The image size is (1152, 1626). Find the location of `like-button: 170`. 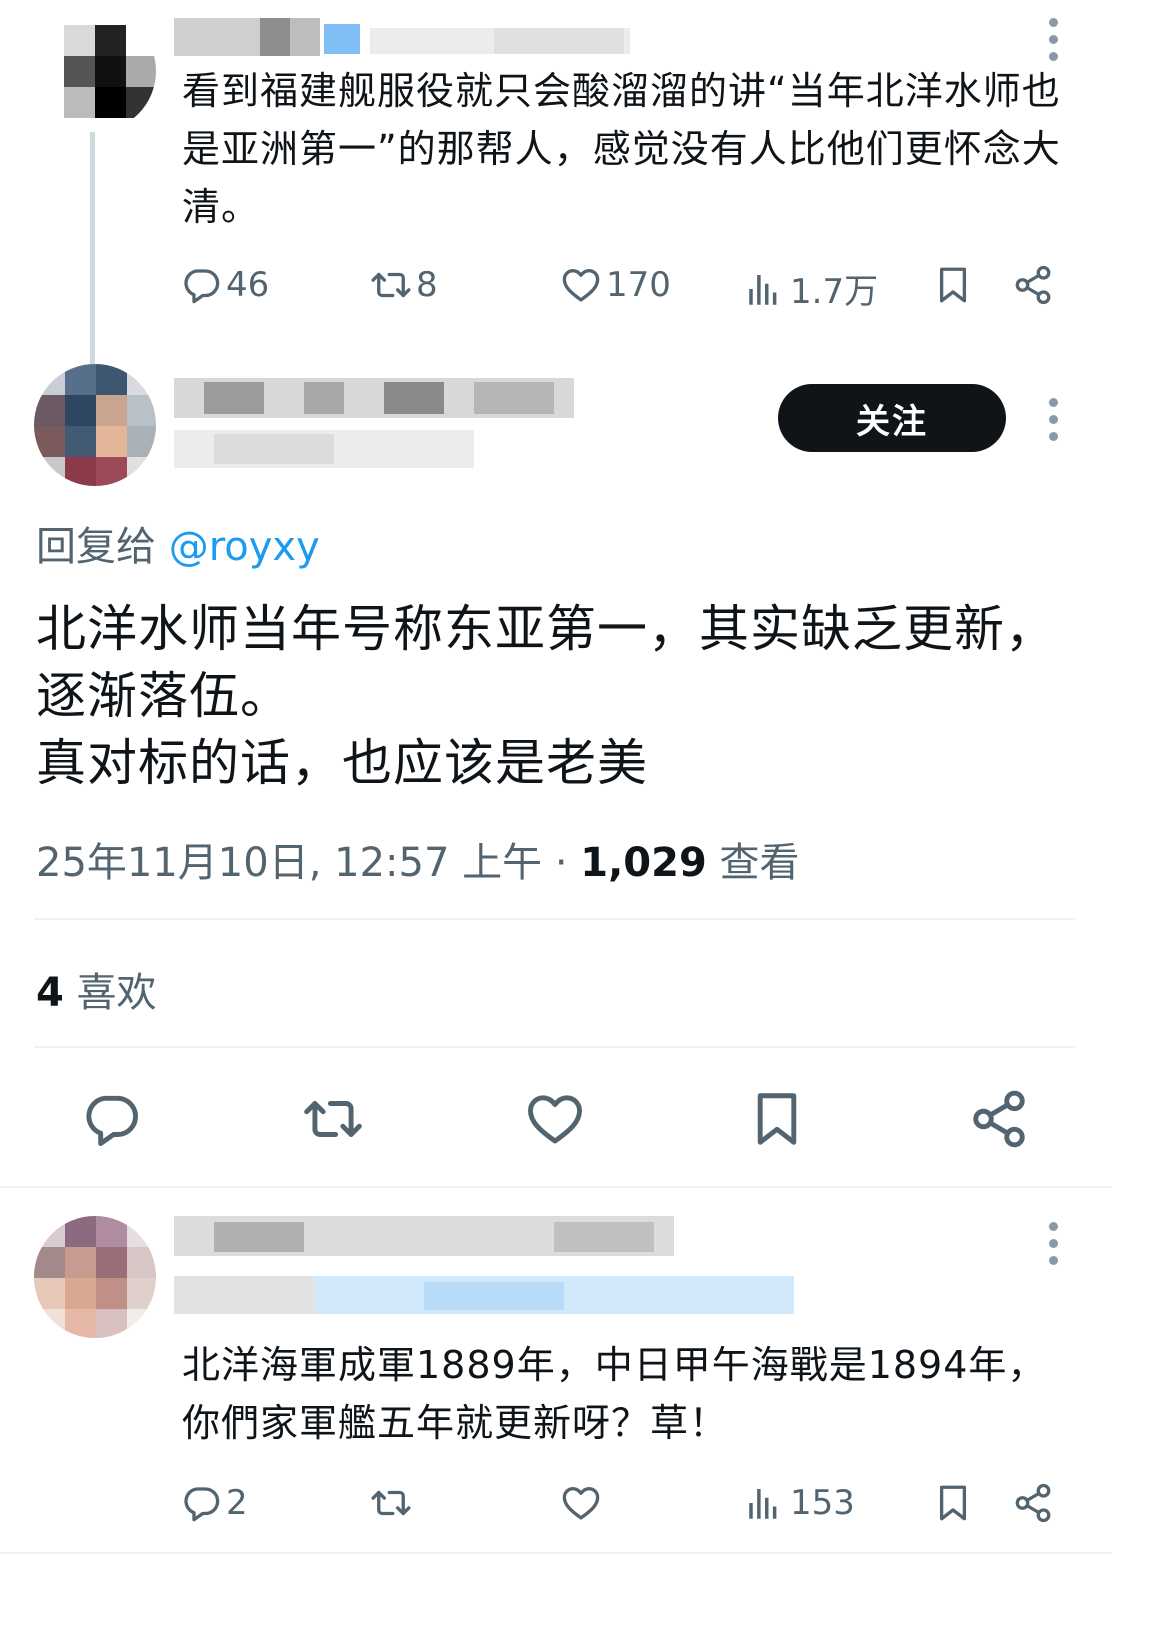

like-button: 170 is located at coordinates (615, 285).